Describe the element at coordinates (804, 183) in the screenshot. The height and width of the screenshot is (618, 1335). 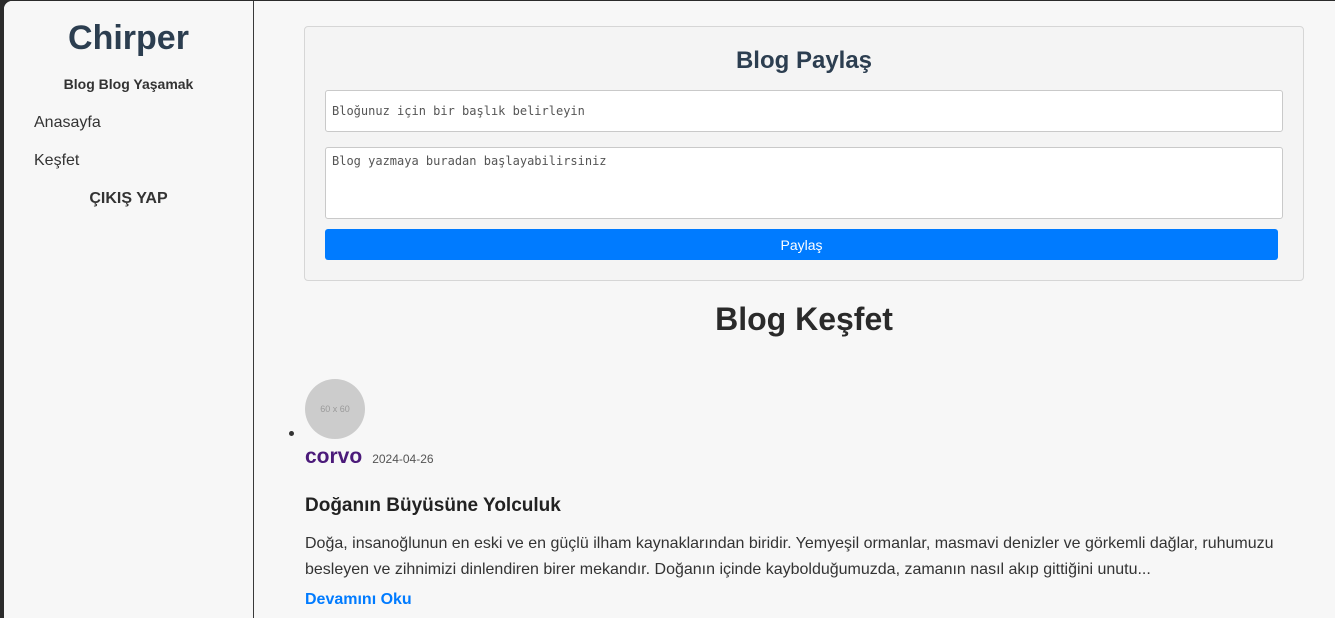
I see `blog-body-textarea` at that location.